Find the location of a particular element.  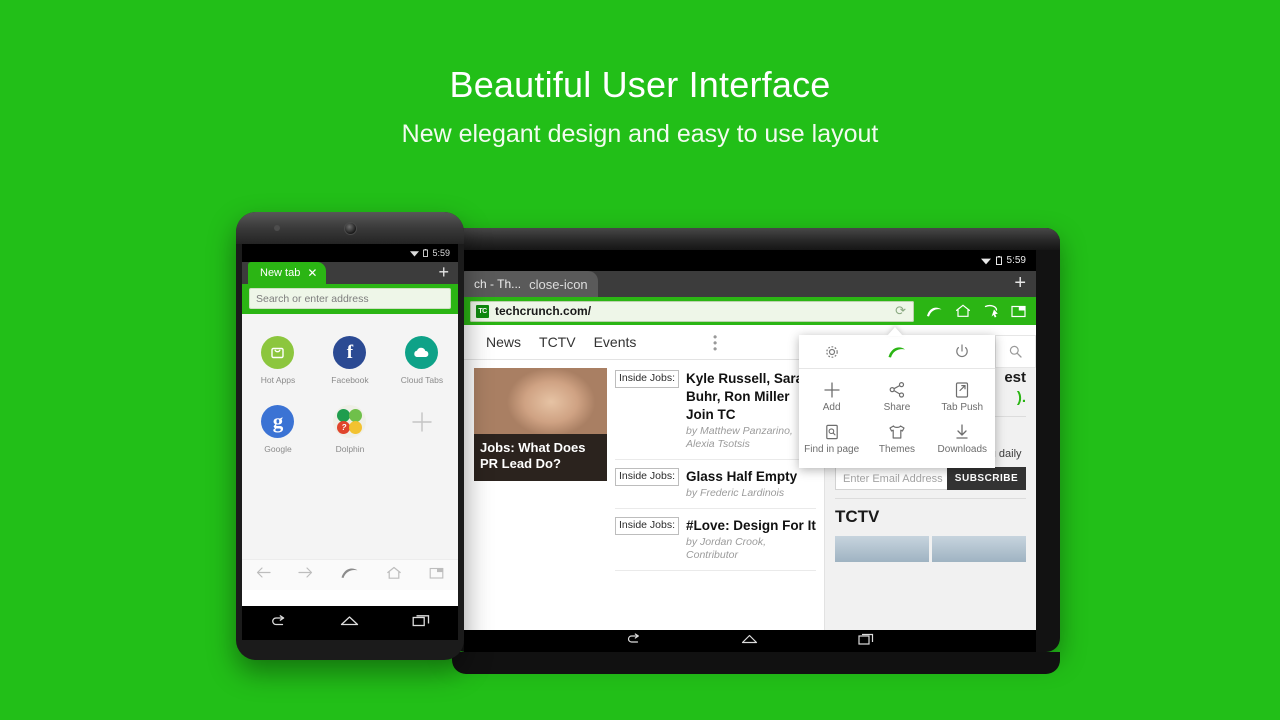

popup-top-row is located at coordinates (897, 352).